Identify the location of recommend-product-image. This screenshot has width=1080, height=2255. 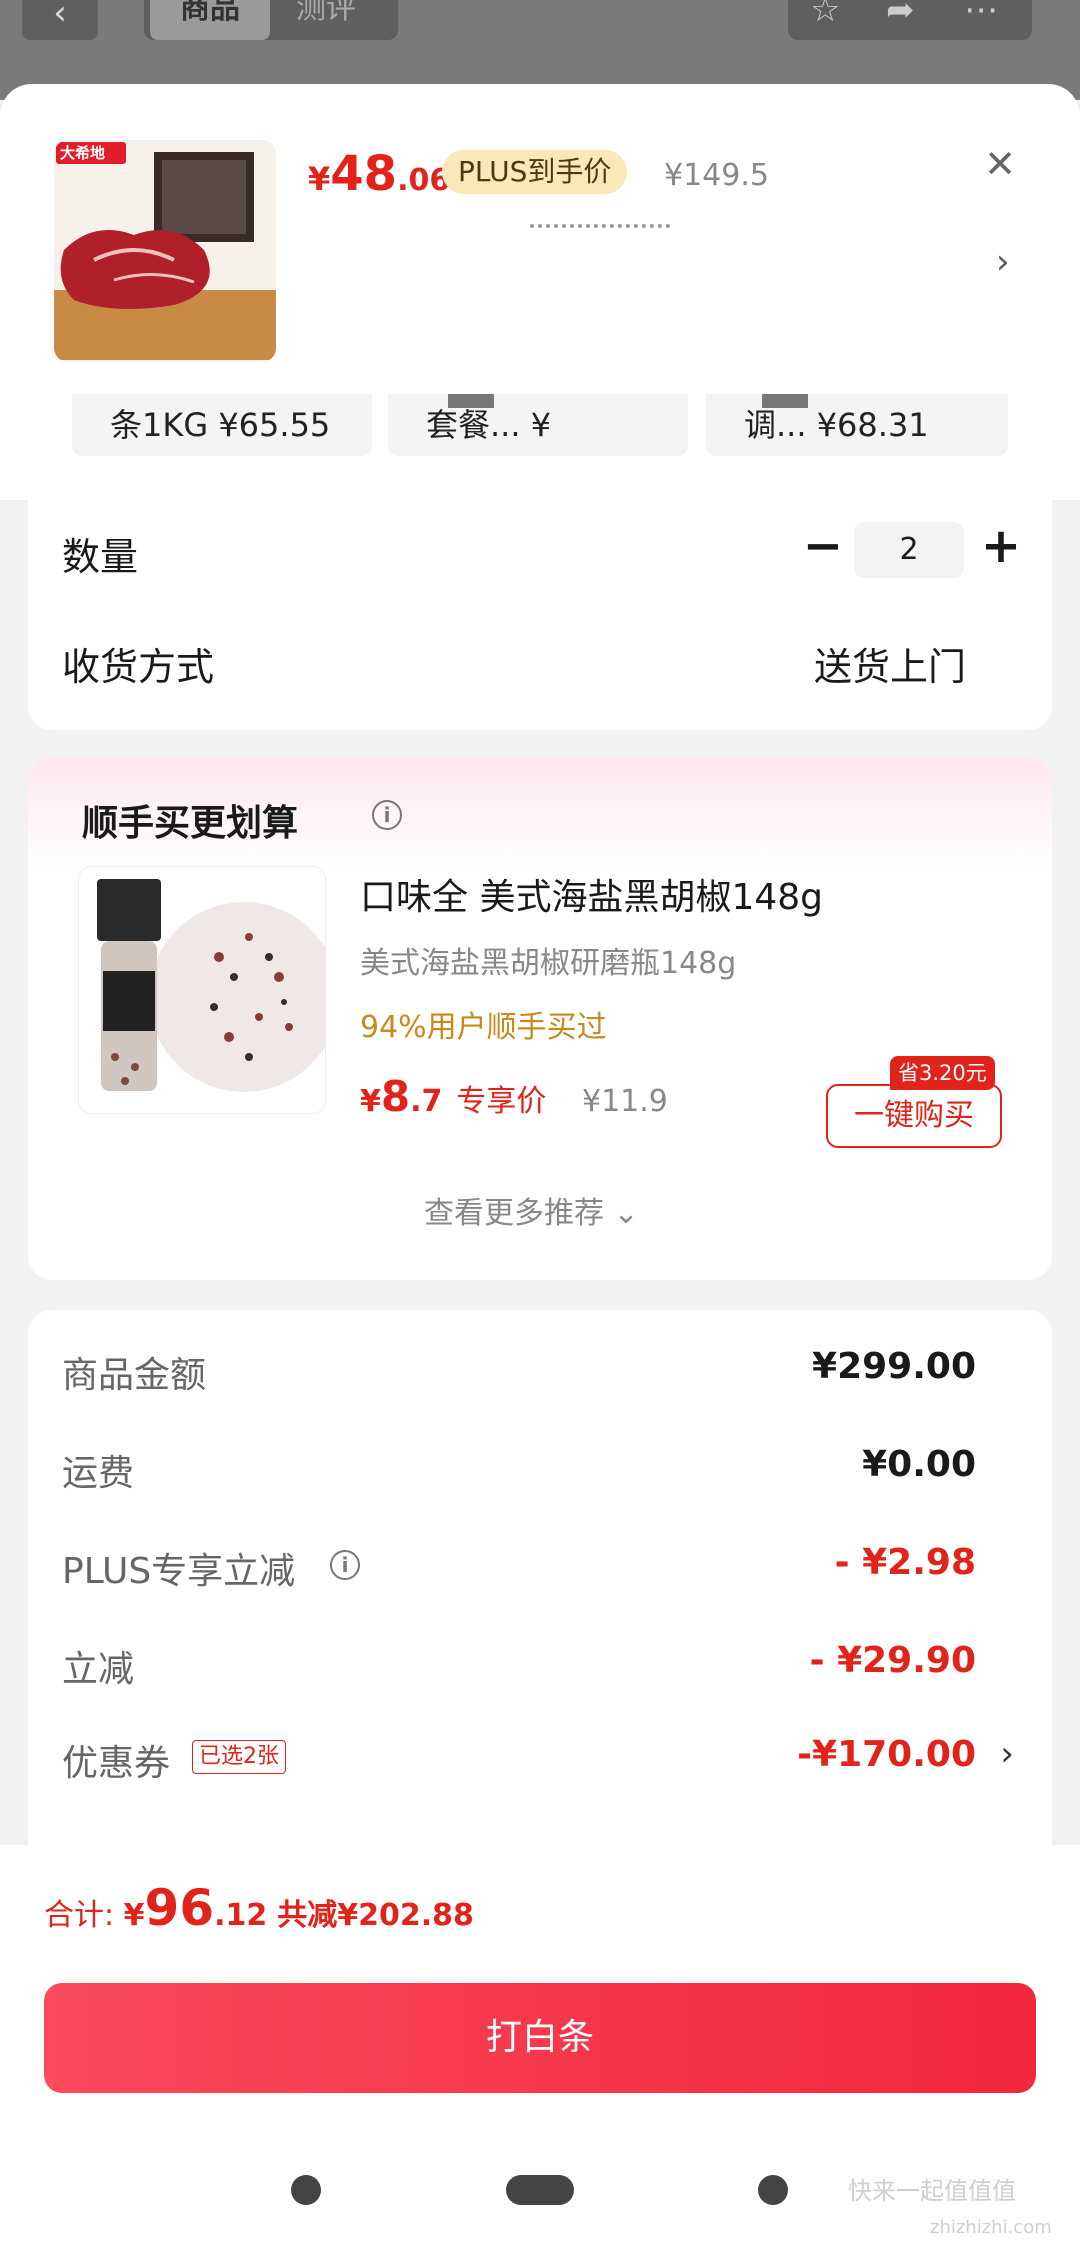
(202, 990).